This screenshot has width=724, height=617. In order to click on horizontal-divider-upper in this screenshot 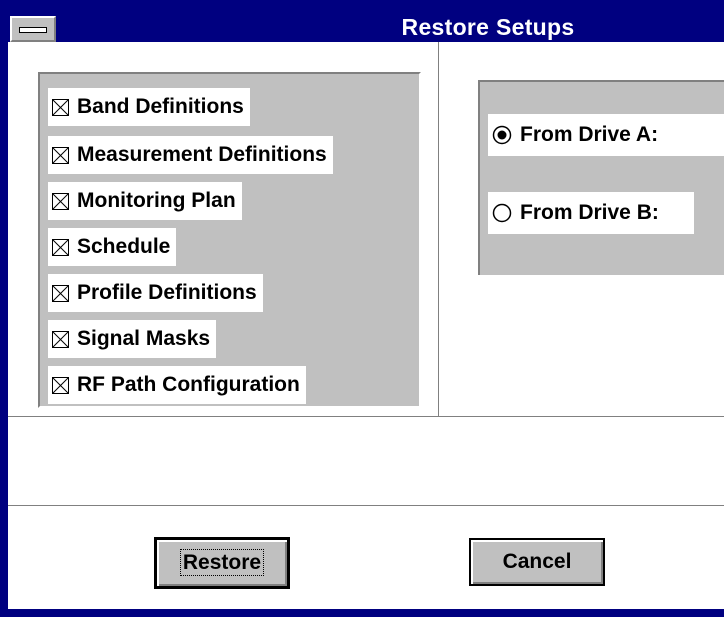, I will do `click(366, 416)`.